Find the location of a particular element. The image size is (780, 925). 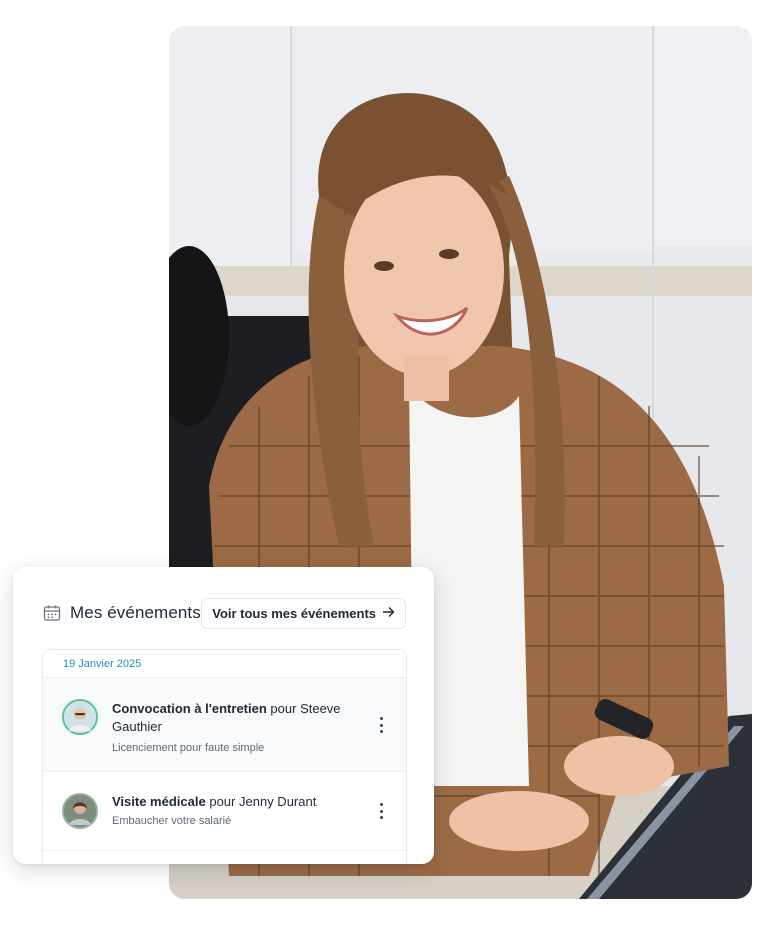

see-all-events-button: Voir tous mes événements is located at coordinates (303, 613).